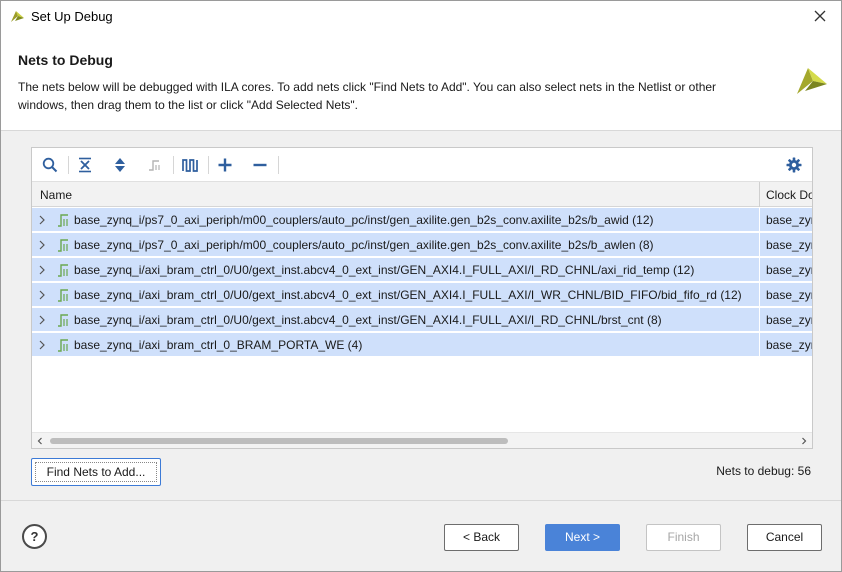 The height and width of the screenshot is (572, 842). What do you see at coordinates (17, 16) in the screenshot?
I see `vivado-app-icon` at bounding box center [17, 16].